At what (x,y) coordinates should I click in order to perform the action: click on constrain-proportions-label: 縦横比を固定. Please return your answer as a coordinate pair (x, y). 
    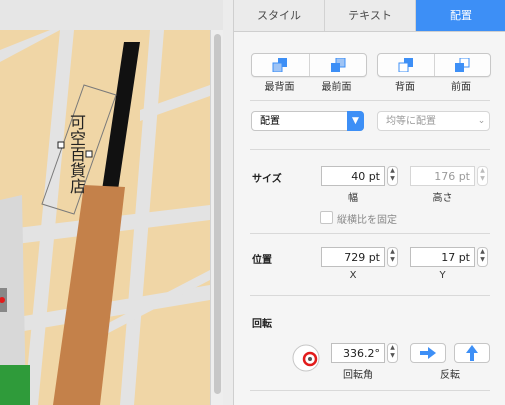
    Looking at the image, I should click on (367, 220).